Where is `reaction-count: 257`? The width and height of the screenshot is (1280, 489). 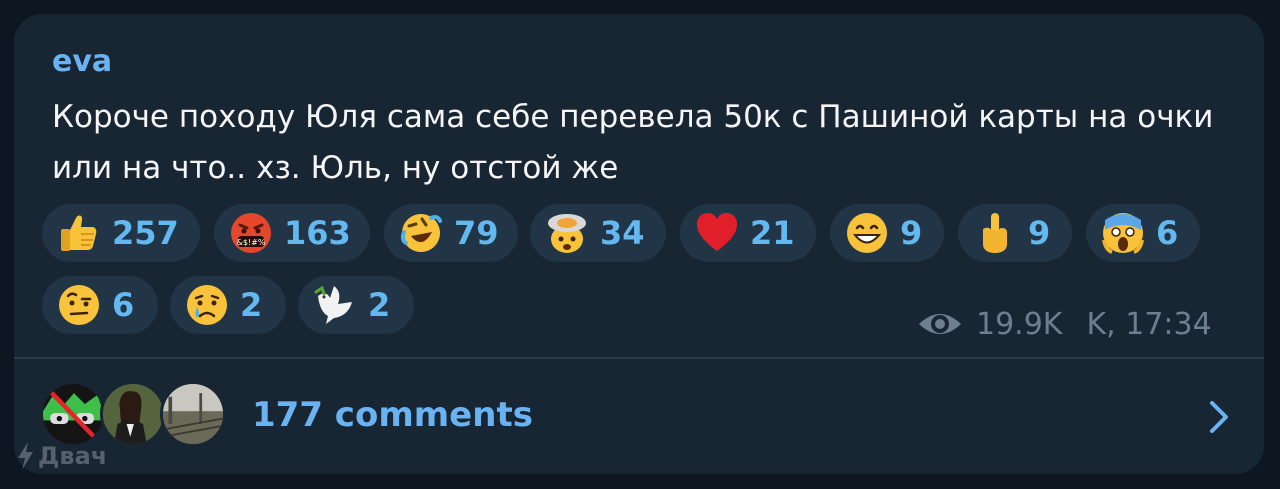 reaction-count: 257 is located at coordinates (145, 233).